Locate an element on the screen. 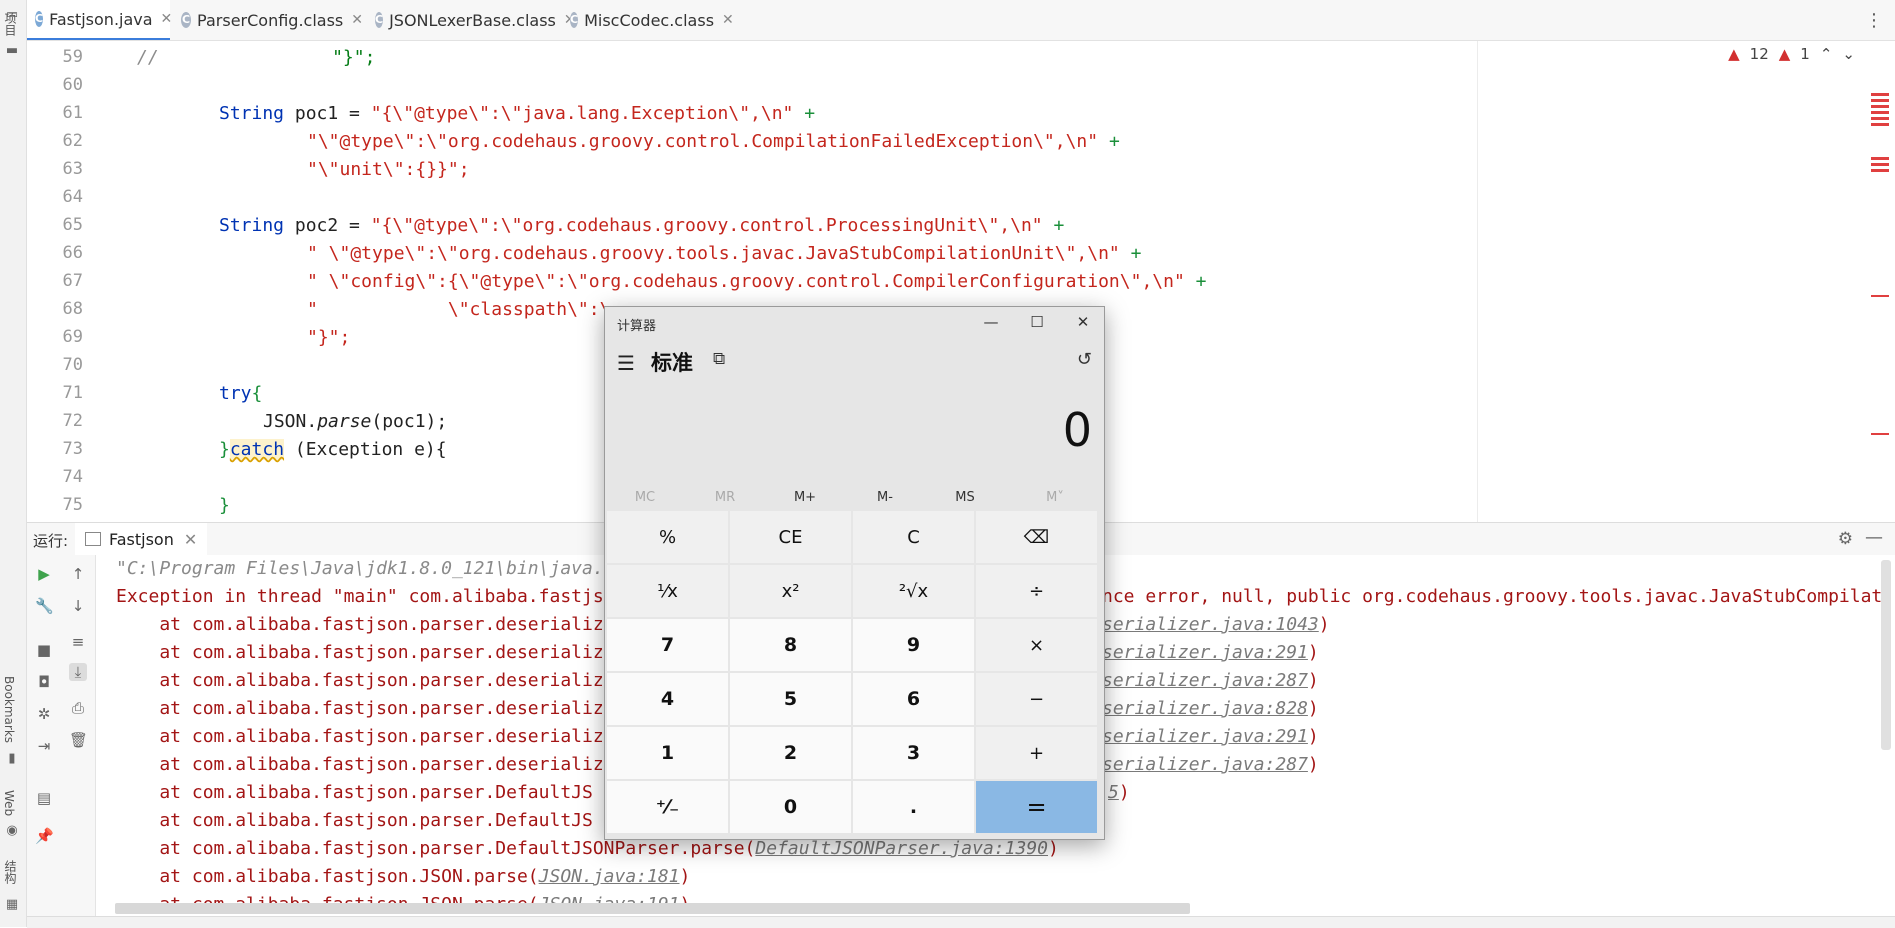  trash-icon: 🗑 is located at coordinates (78, 740).